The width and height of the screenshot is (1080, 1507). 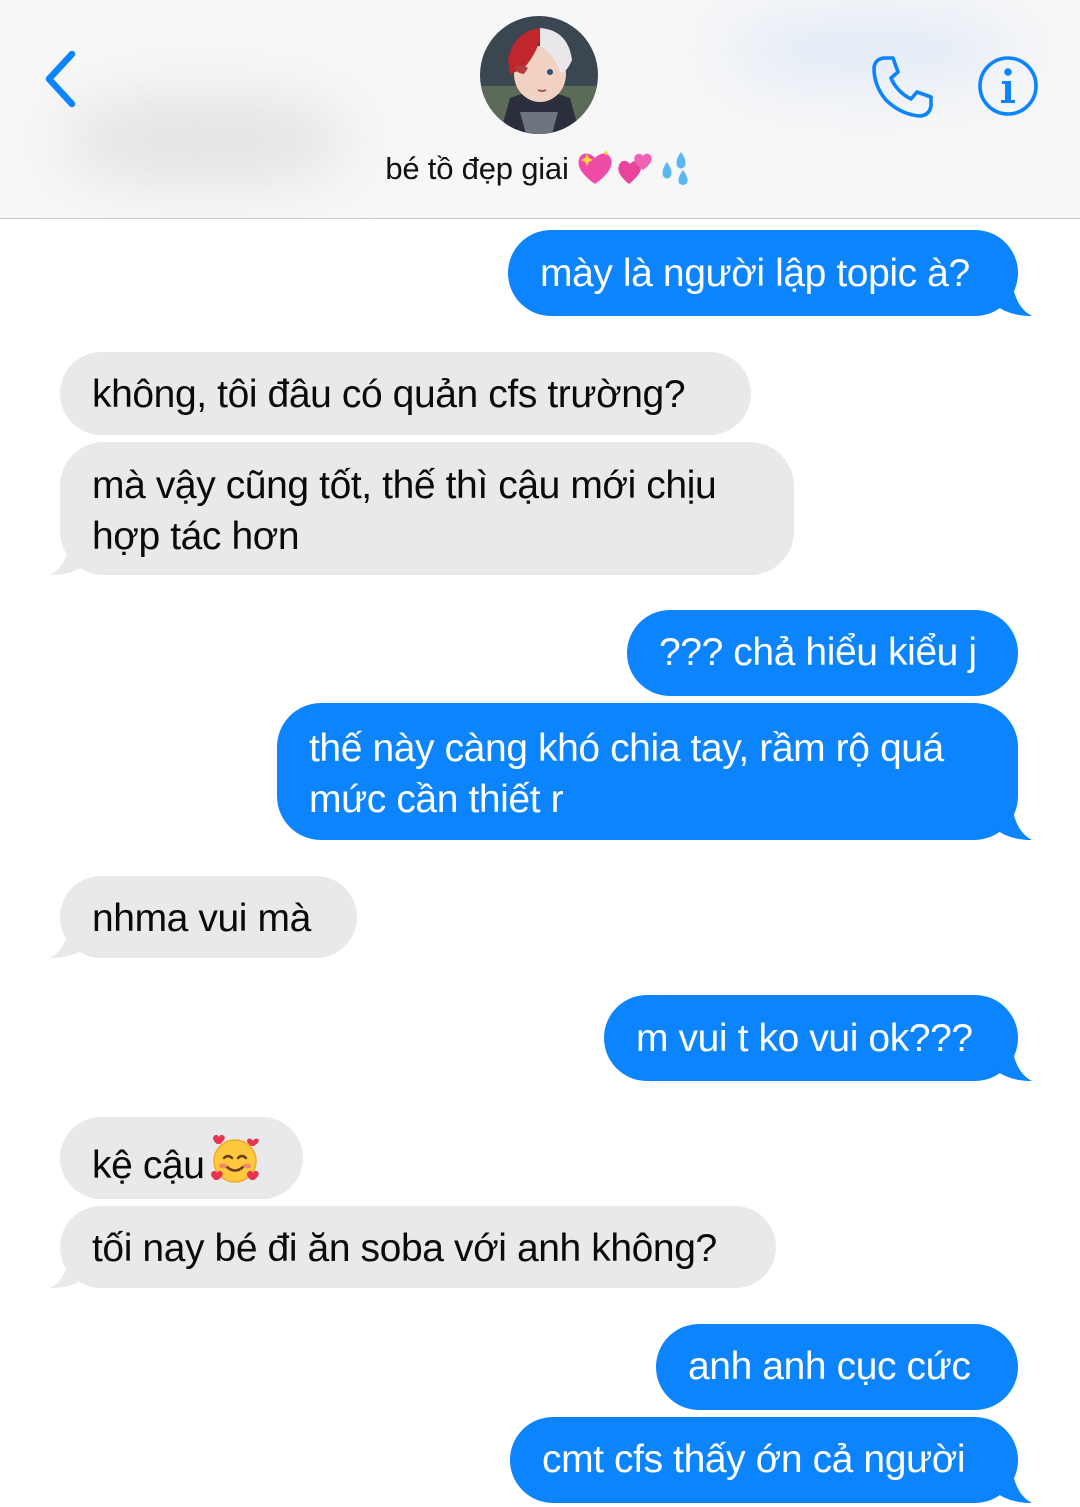 I want to click on message-text-line: hợp tác hơn, so click(x=196, y=536).